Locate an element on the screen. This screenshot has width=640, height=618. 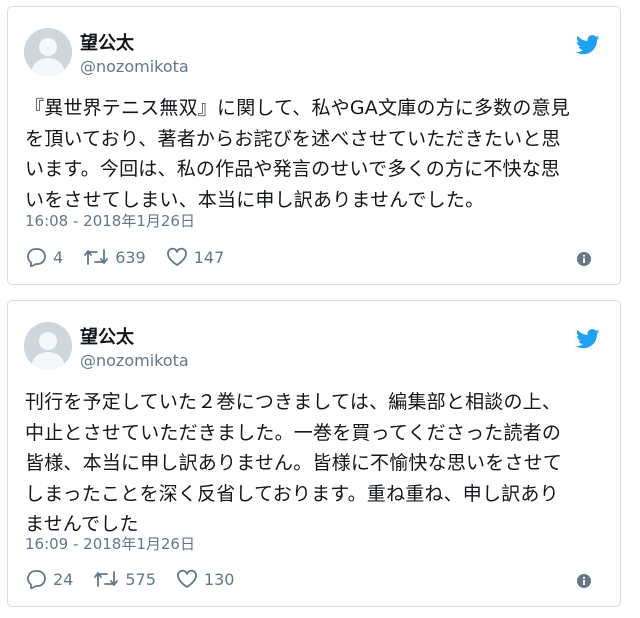
like-count: 147 is located at coordinates (209, 257).